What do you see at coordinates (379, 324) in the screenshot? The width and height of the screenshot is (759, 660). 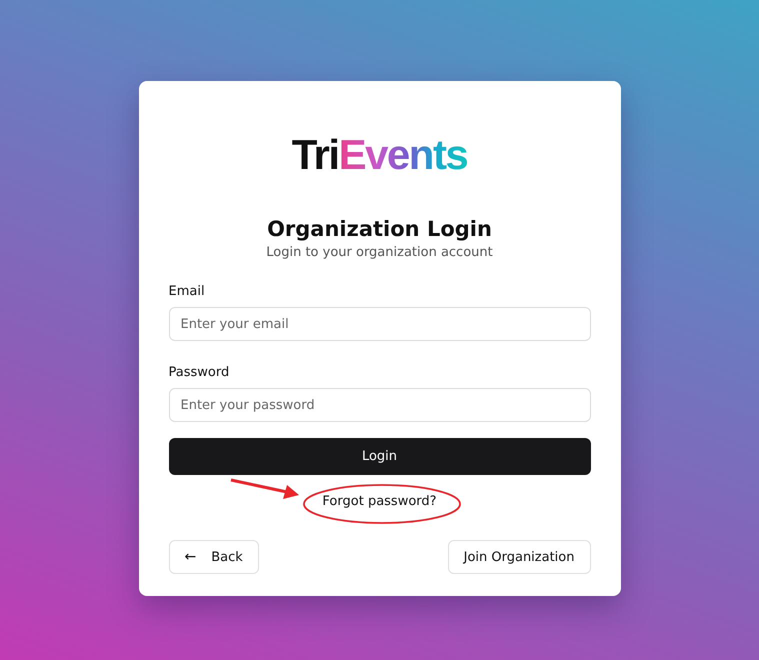 I see `input-field: Enter your email` at bounding box center [379, 324].